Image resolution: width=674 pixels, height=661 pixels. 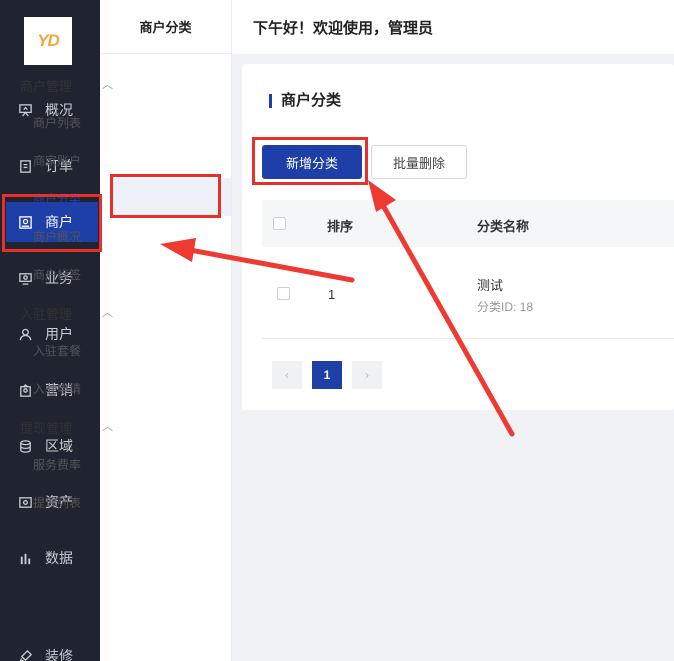 What do you see at coordinates (490, 285) in the screenshot?
I see `row-category-name: 测试` at bounding box center [490, 285].